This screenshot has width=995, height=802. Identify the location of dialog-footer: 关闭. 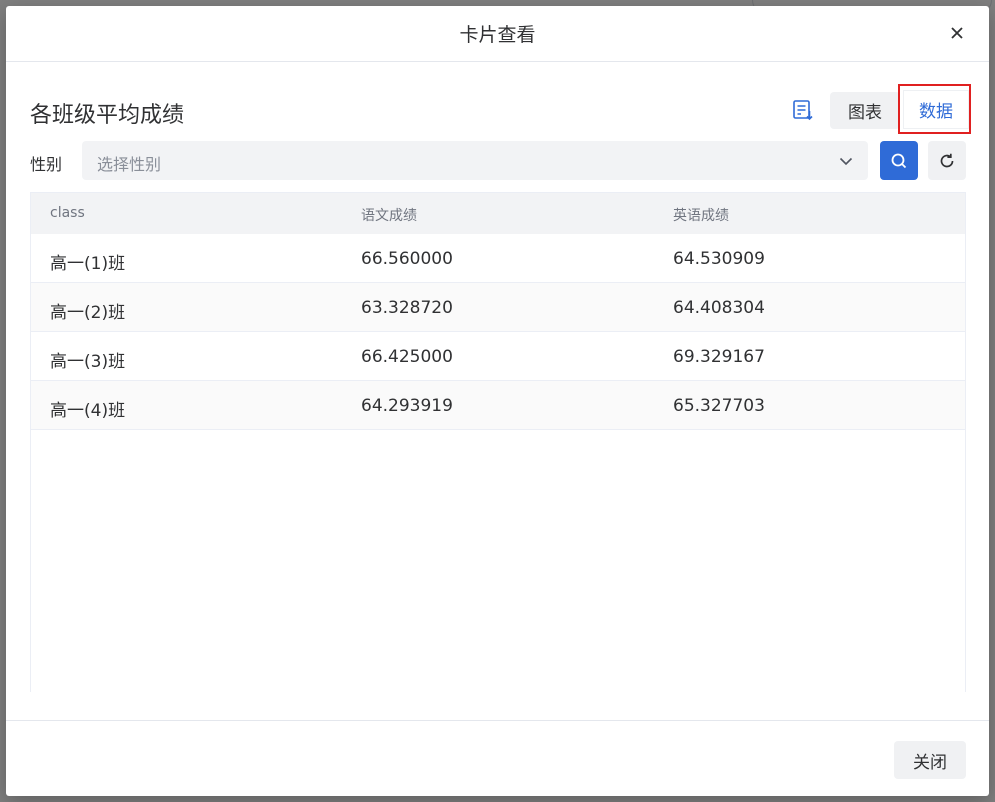
(497, 758).